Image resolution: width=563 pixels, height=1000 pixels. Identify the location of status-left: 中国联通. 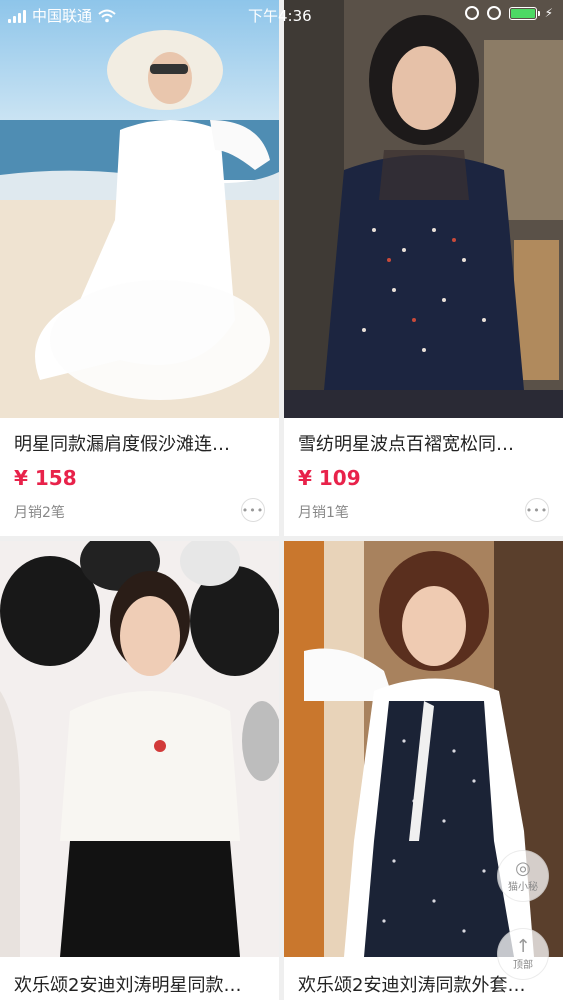
(62, 15).